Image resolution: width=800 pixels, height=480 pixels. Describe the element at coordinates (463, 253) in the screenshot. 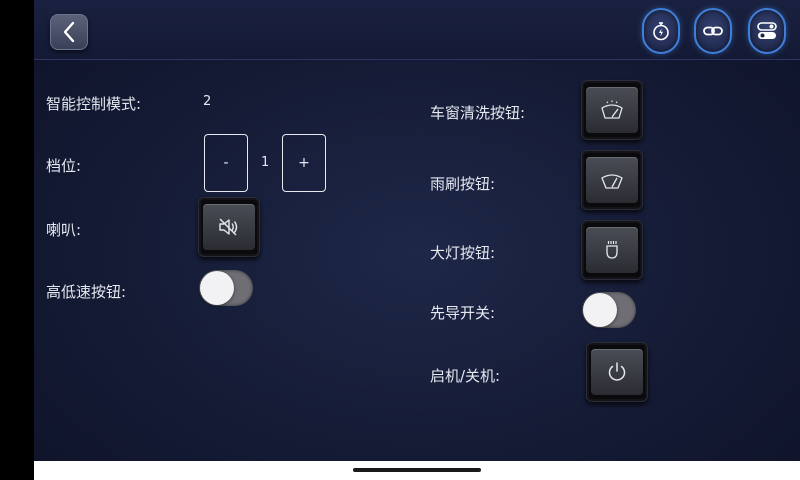

I see `headlight-label: 大灯按钮:` at that location.